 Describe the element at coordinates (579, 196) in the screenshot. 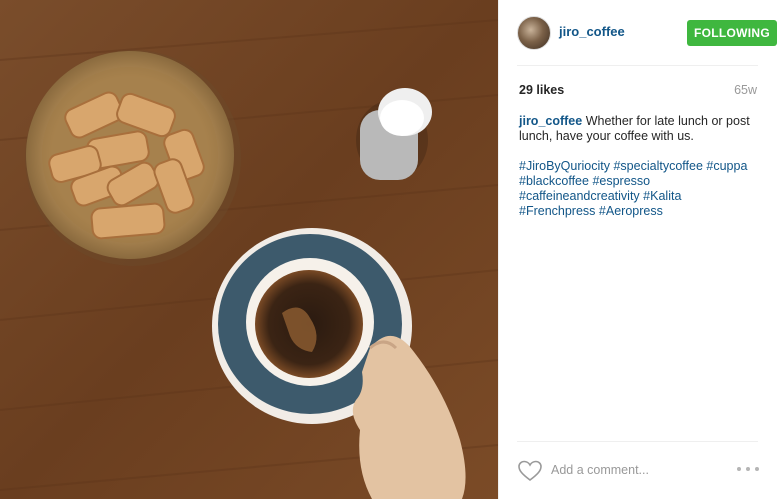

I see `hashtag-link: #caffeineandcreativity` at that location.